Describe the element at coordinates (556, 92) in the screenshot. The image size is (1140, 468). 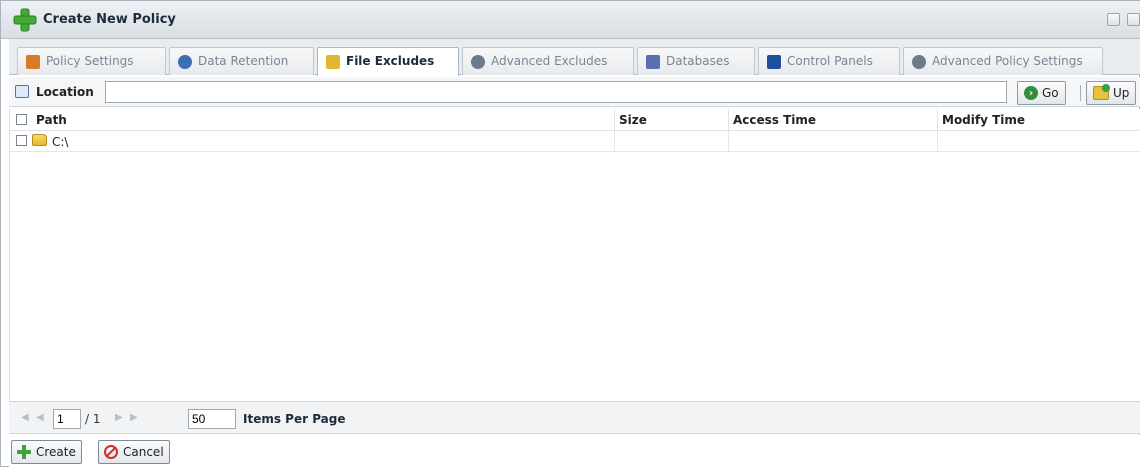
I see `location-input` at that location.